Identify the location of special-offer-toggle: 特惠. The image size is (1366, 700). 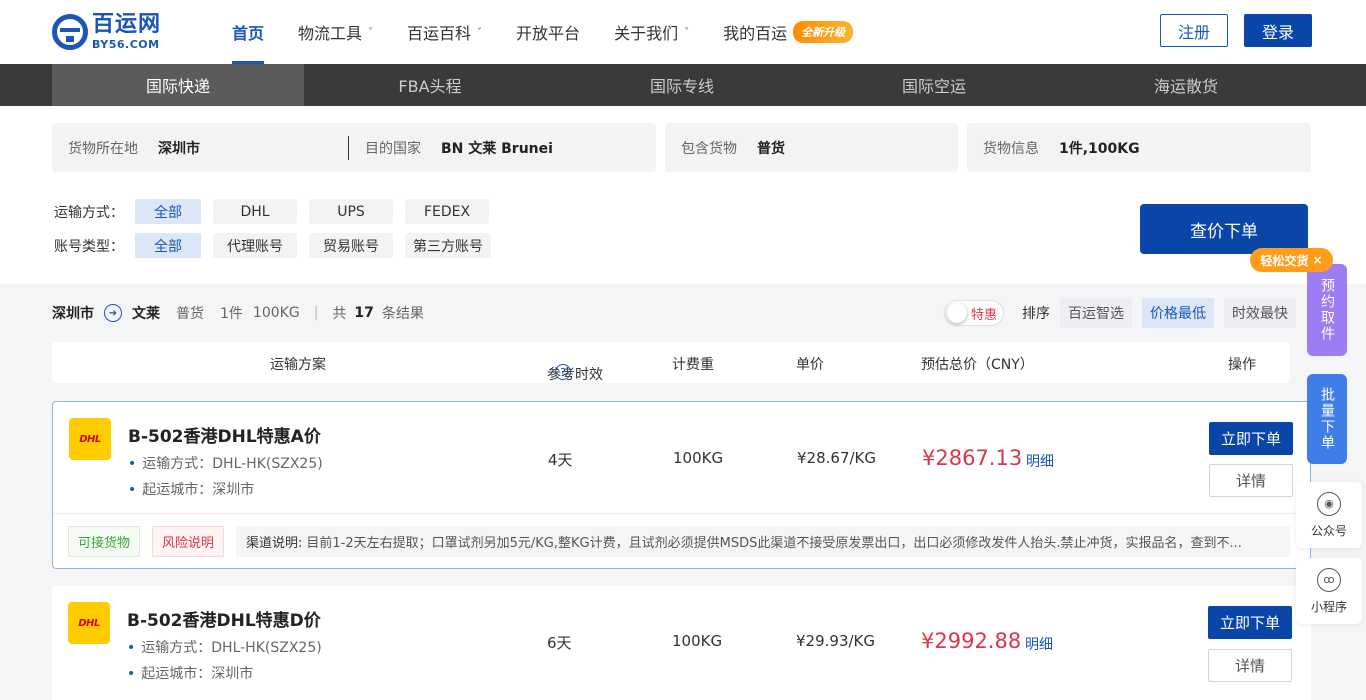
(974, 313).